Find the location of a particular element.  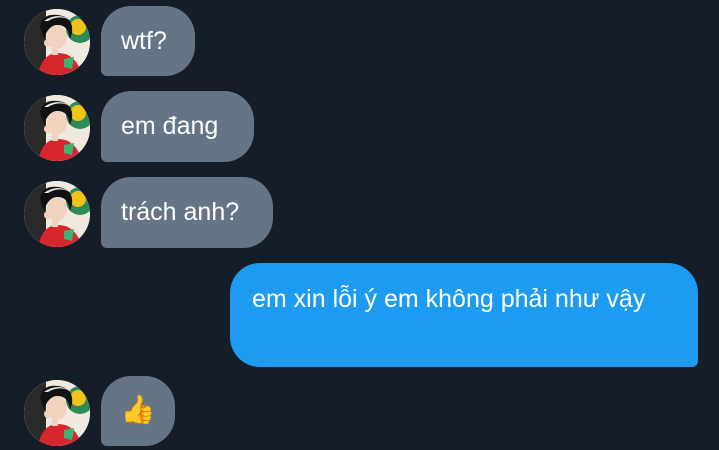

thumbs-up-emoji: 👍 is located at coordinates (138, 409).